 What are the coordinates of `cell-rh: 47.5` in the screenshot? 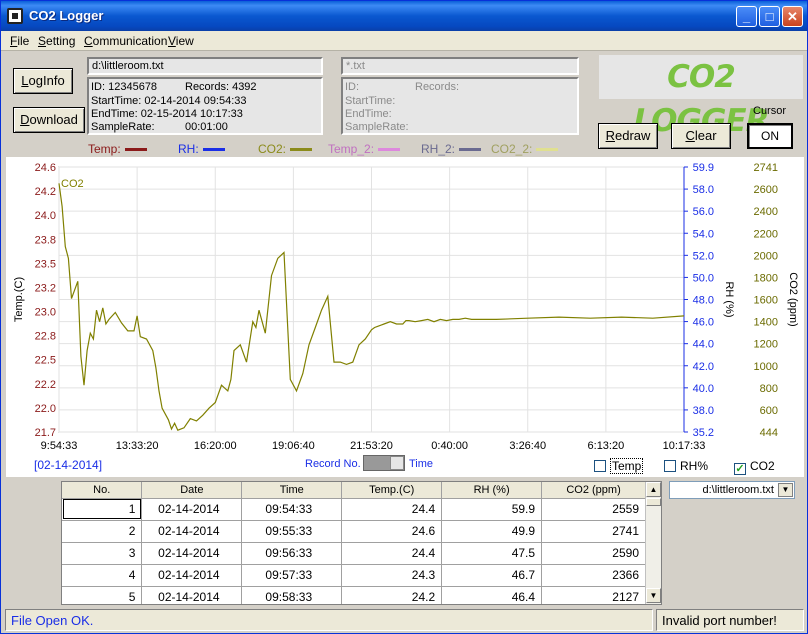 It's located at (492, 553).